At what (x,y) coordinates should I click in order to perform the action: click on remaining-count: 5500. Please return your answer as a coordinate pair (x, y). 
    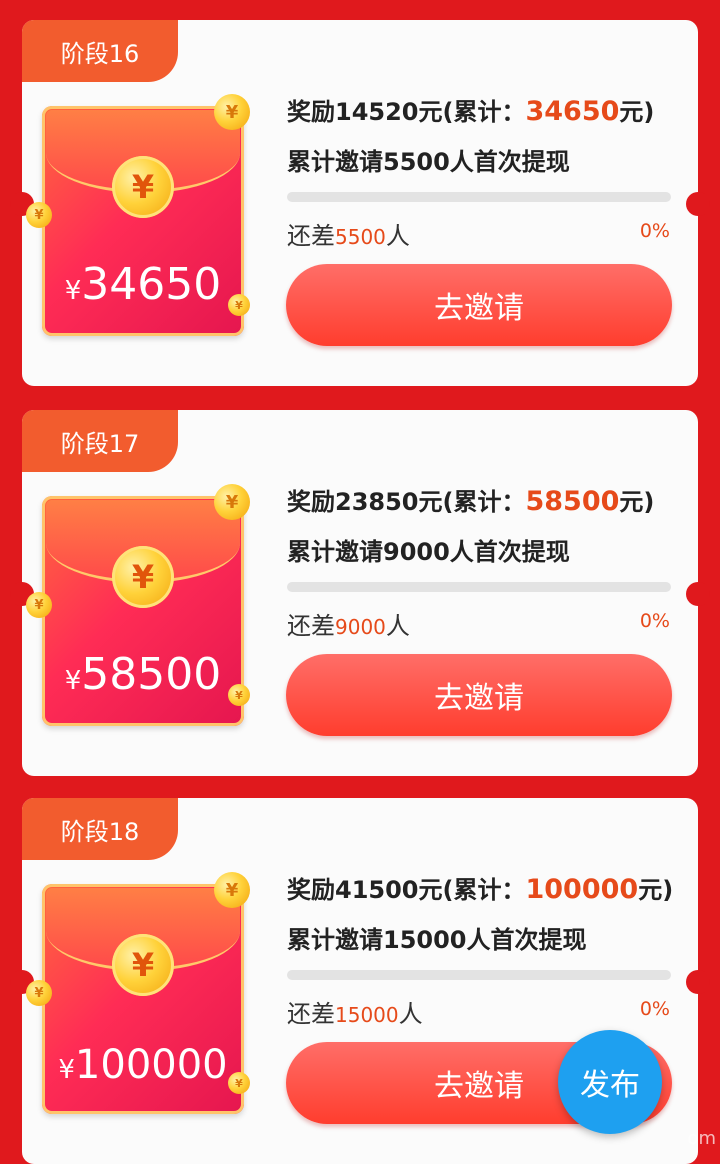
    Looking at the image, I should click on (360, 237).